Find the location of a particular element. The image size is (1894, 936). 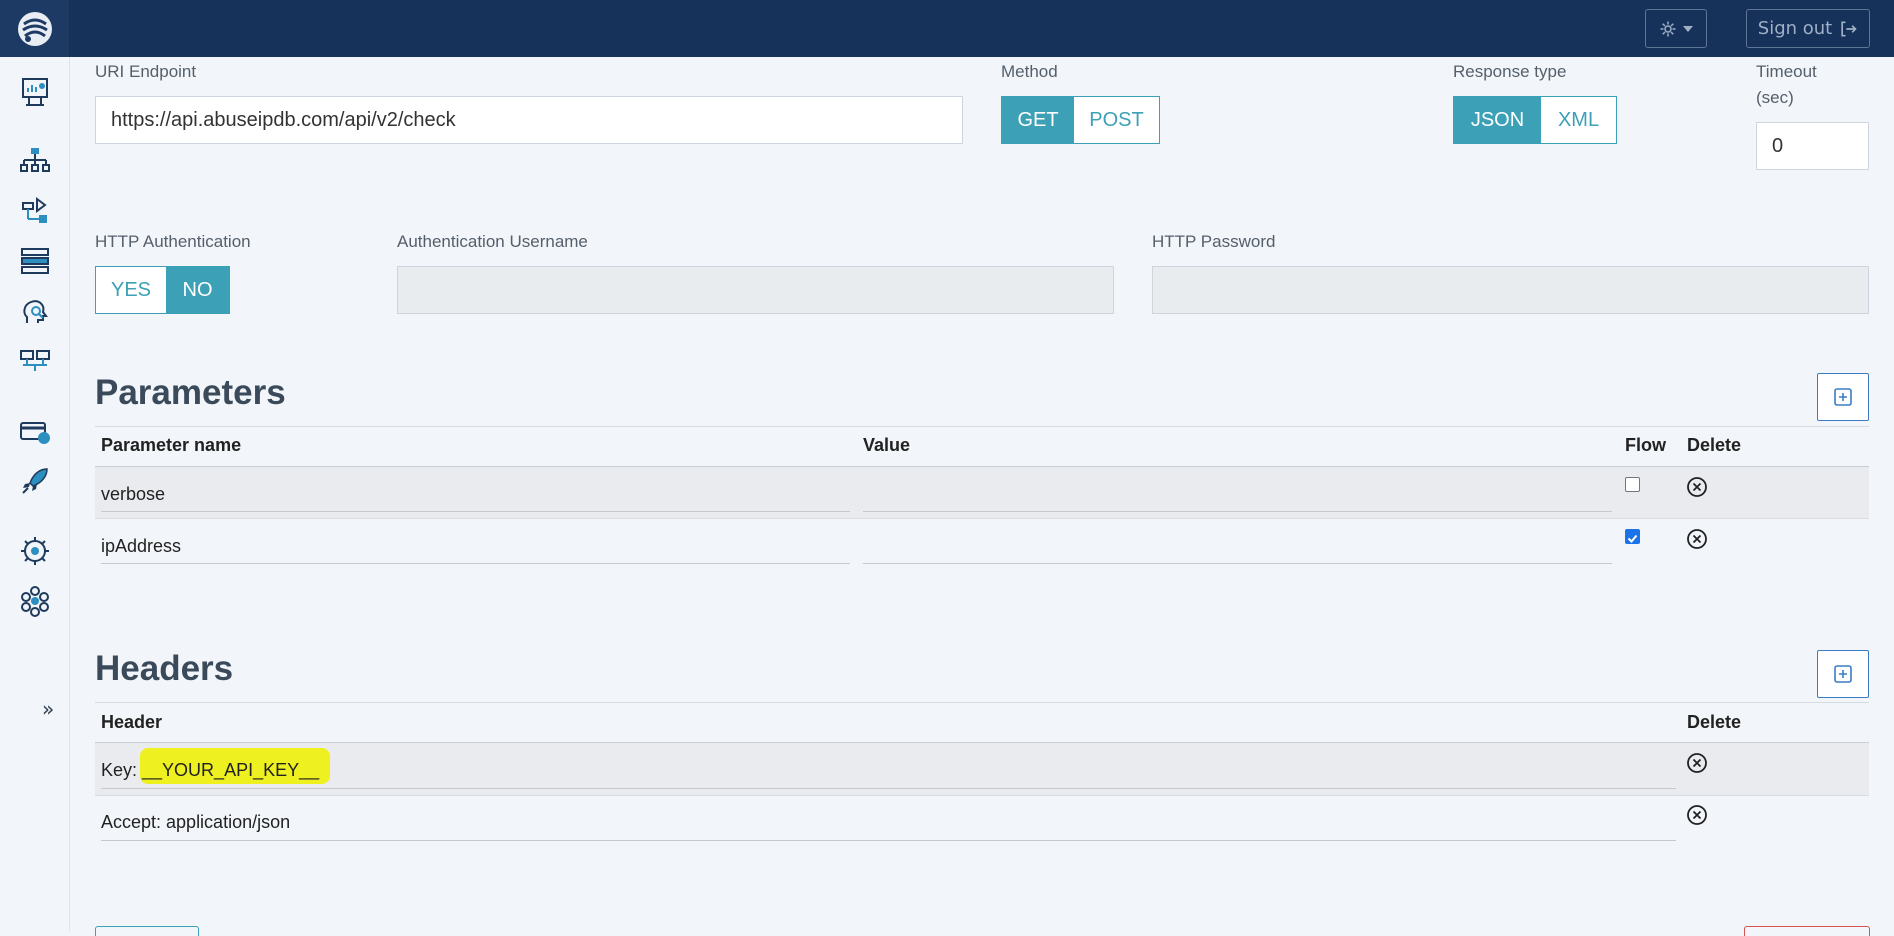

method-get-option: GET is located at coordinates (1038, 120).